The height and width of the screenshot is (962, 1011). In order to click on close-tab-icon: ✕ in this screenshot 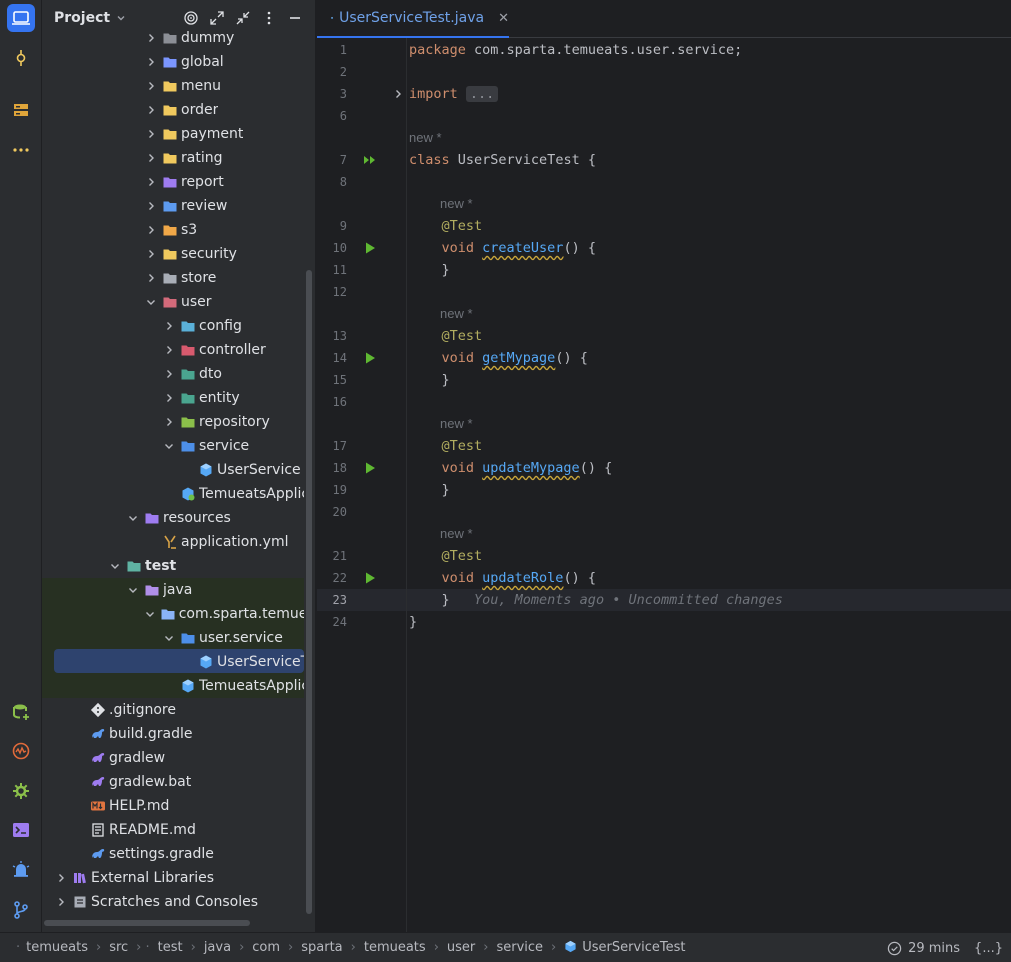, I will do `click(503, 18)`.